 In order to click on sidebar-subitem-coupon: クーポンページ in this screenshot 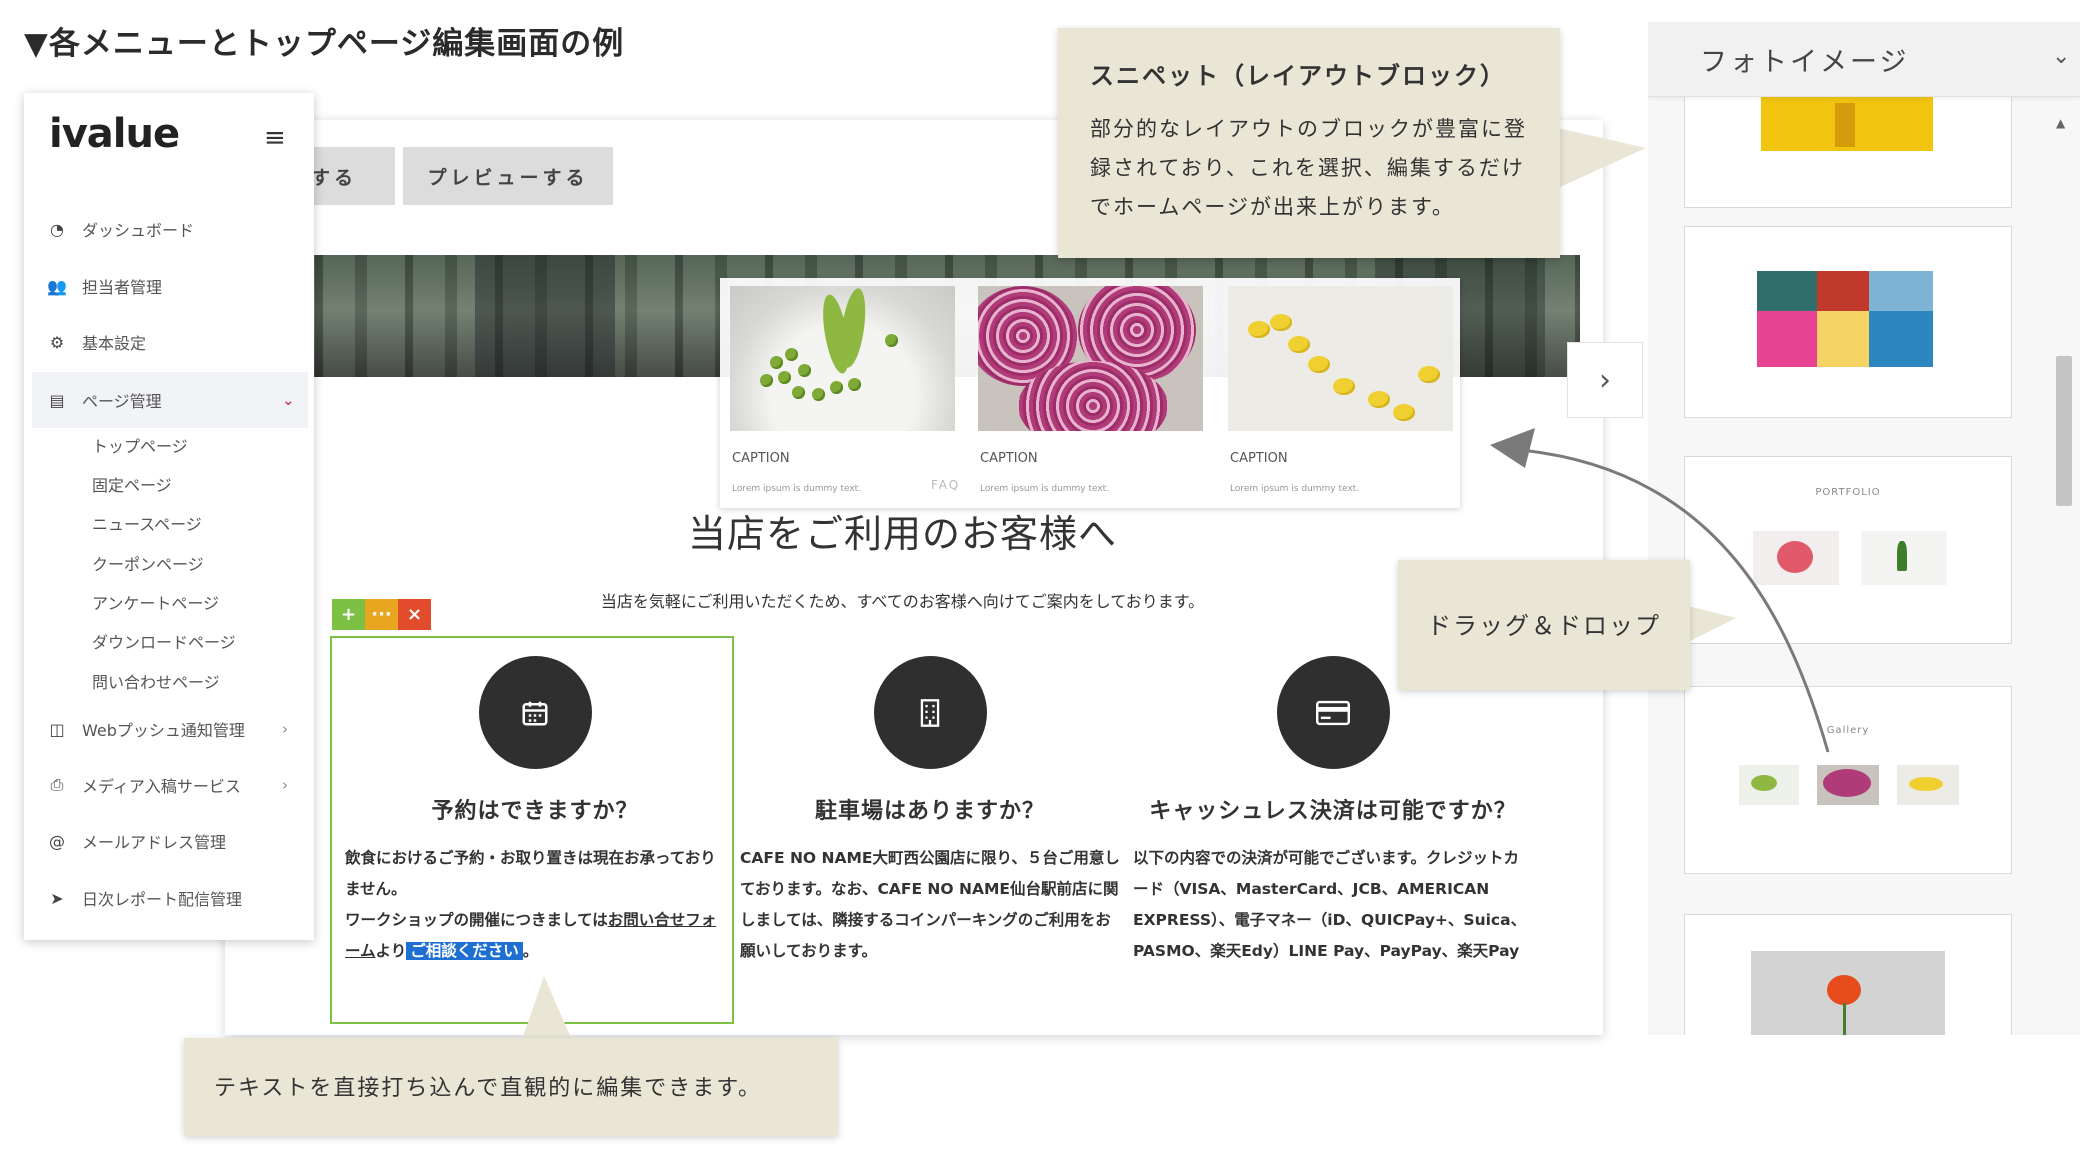, I will do `click(148, 563)`.